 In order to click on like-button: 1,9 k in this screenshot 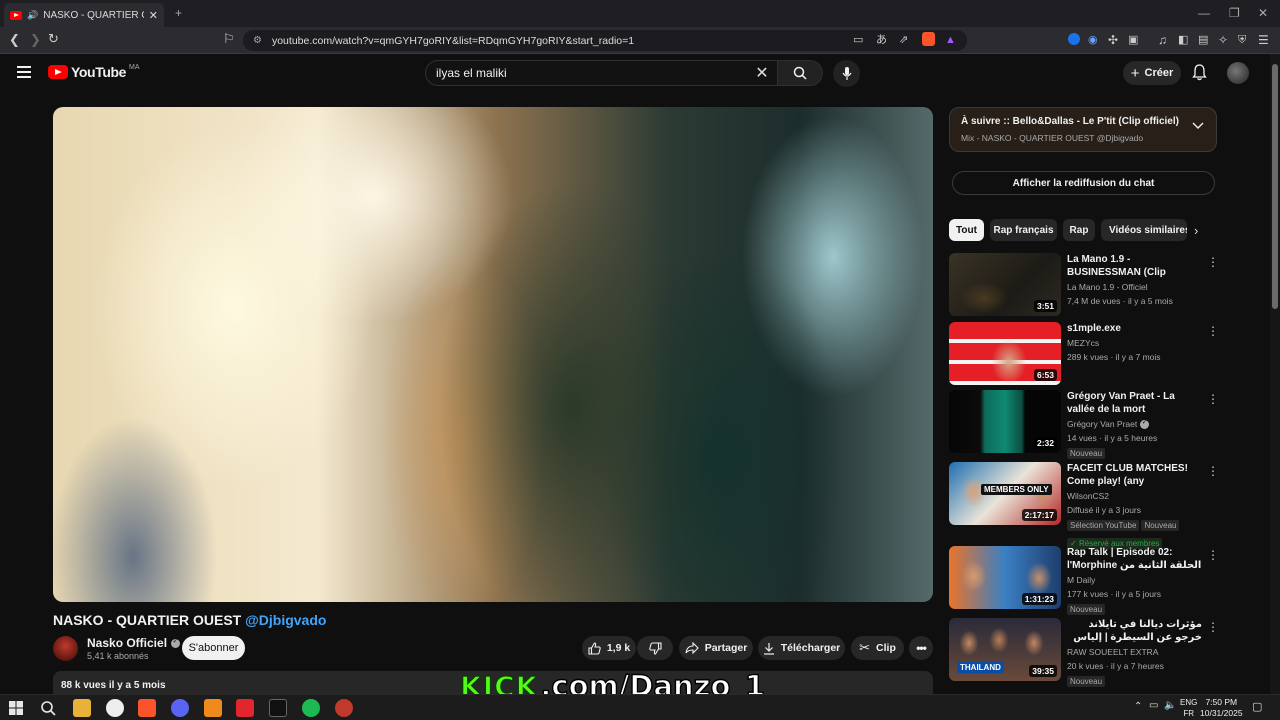, I will do `click(609, 648)`.